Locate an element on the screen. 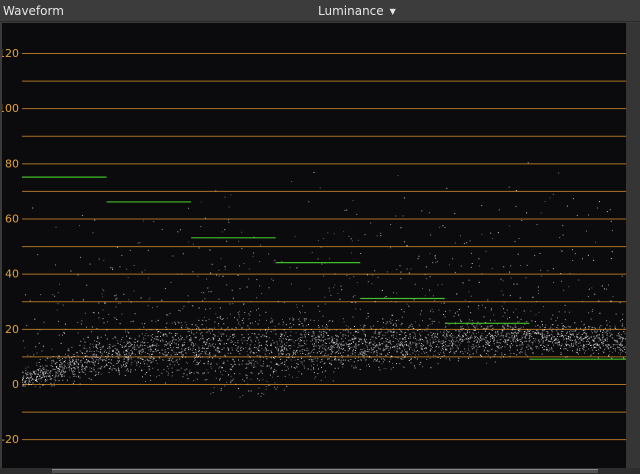 This screenshot has height=474, width=640. chevron-down-icon: ▼ is located at coordinates (393, 12).